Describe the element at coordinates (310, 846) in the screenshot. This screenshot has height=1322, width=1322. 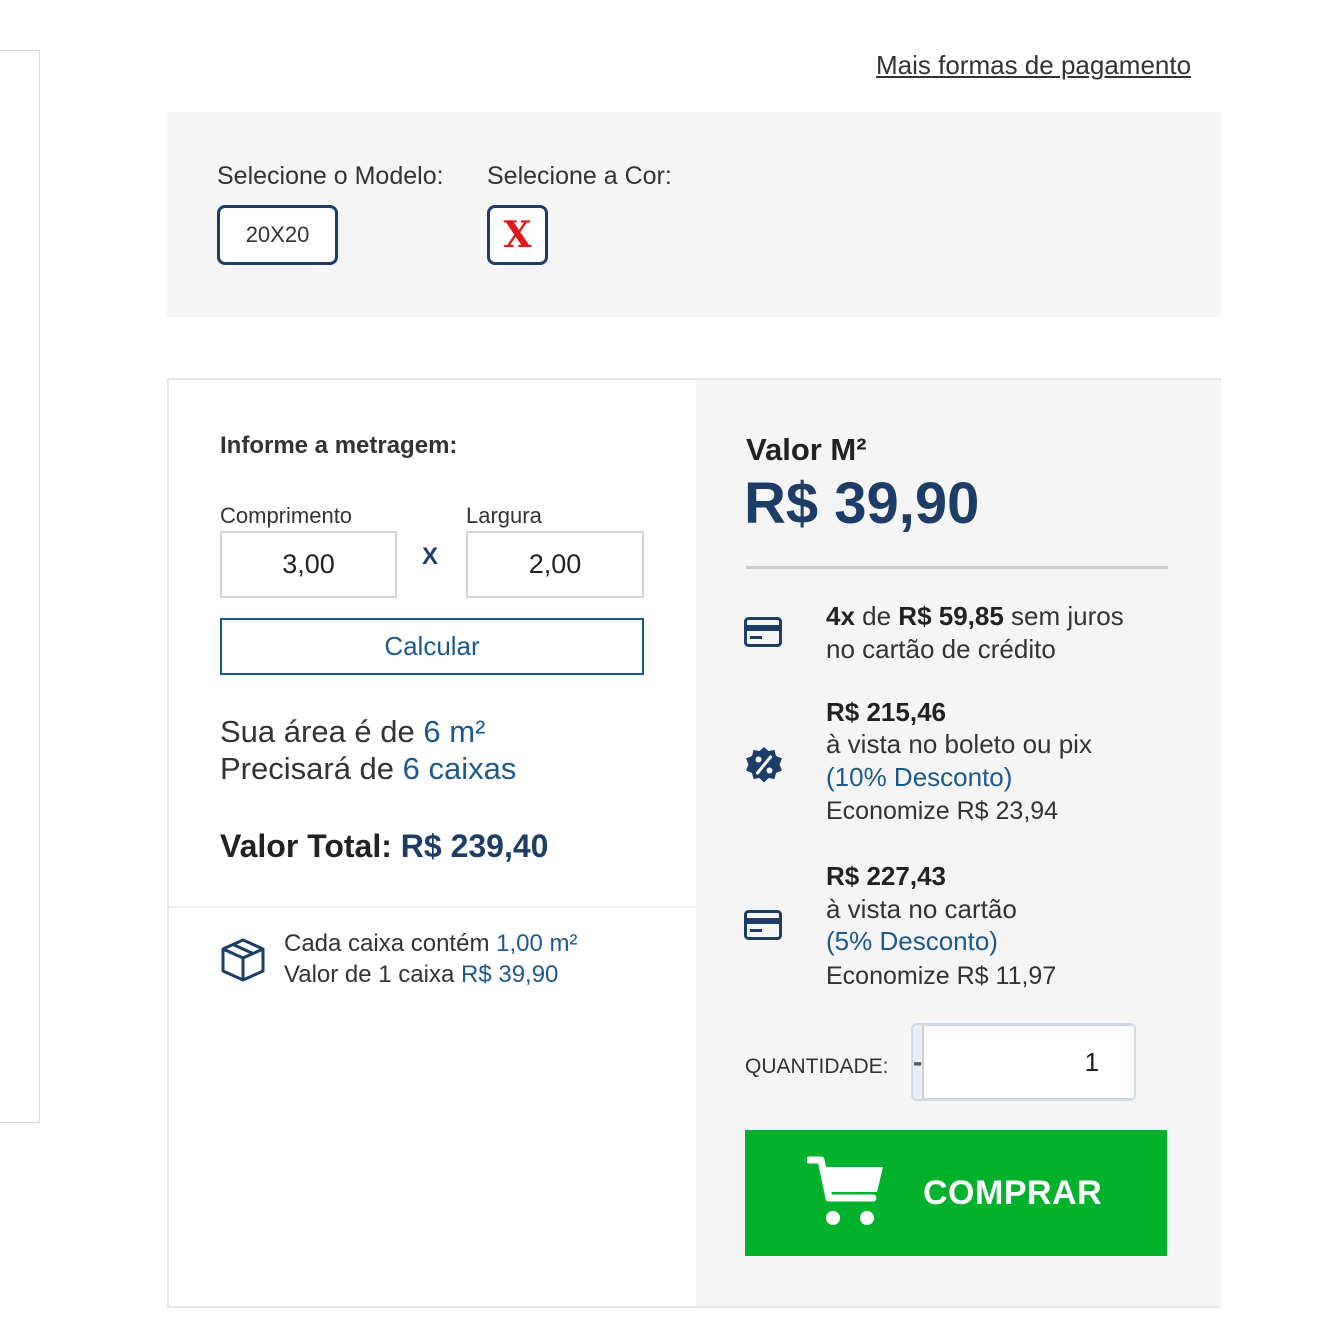
I see `total-label: Valor Total:` at that location.